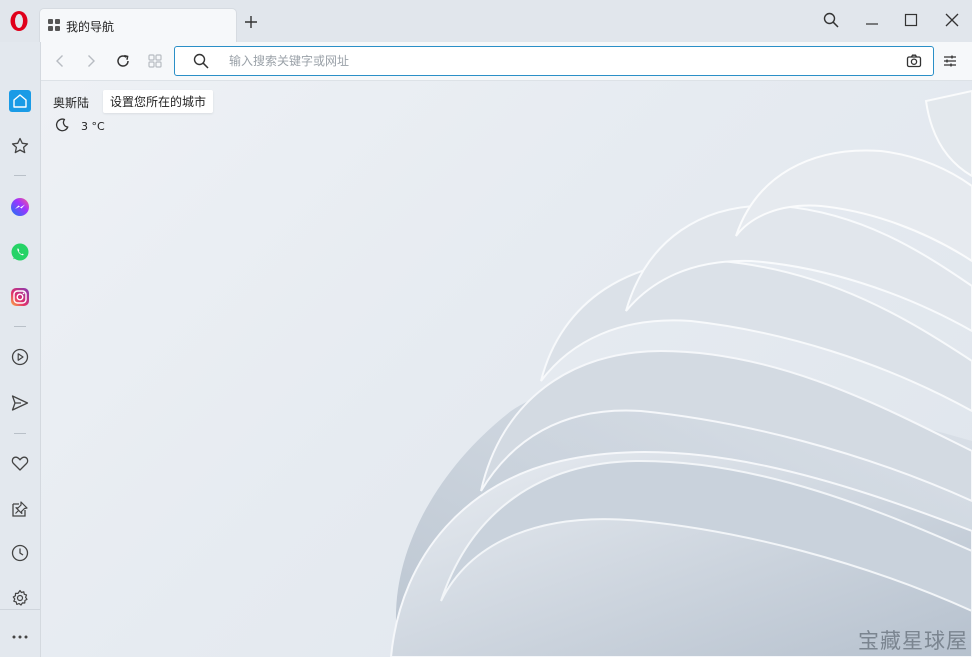 The width and height of the screenshot is (972, 657). Describe the element at coordinates (559, 61) in the screenshot. I see `search-input` at that location.